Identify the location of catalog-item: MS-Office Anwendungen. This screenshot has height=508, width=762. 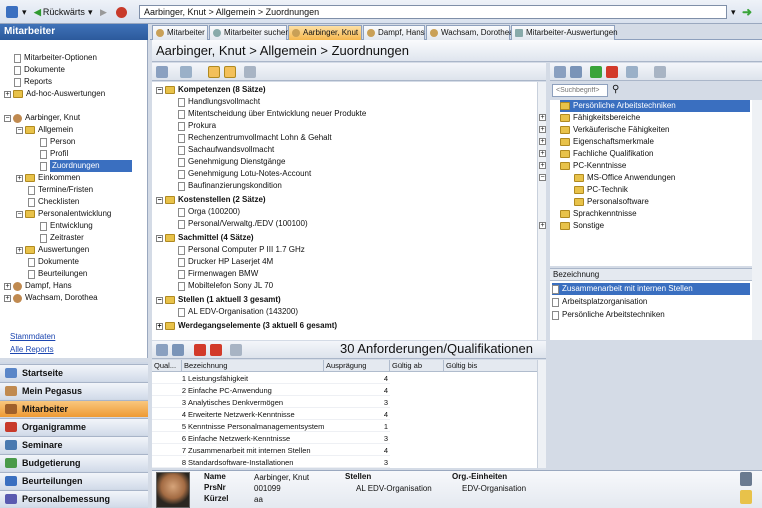
(624, 178).